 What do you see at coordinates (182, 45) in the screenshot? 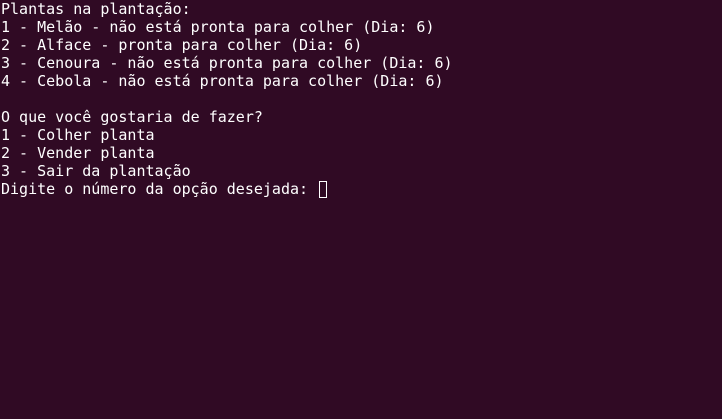
I see `plant-item-alface: 2 - Alface - pronta para colher (Dia: 6)` at bounding box center [182, 45].